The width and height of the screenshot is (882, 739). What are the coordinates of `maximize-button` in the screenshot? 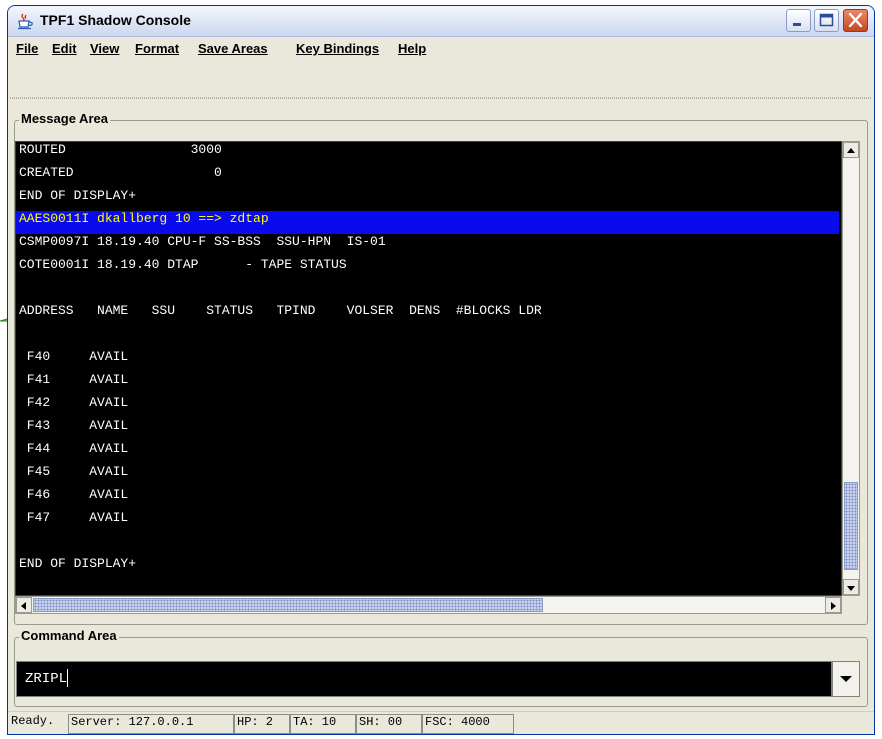 It's located at (826, 20).